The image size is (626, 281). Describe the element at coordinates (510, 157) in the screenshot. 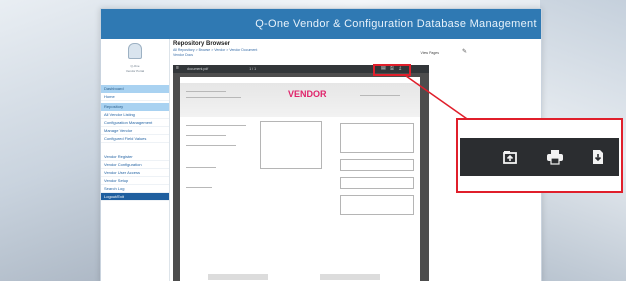

I see `open-file-icon` at that location.